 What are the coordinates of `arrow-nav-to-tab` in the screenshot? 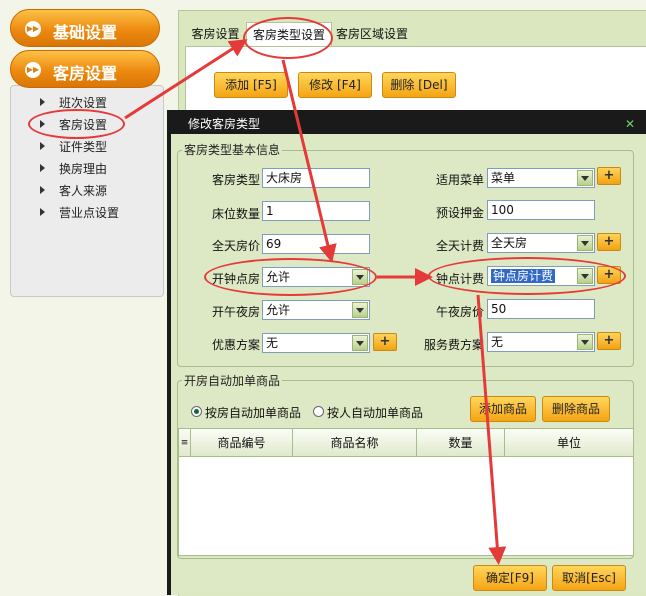 It's located at (186, 79).